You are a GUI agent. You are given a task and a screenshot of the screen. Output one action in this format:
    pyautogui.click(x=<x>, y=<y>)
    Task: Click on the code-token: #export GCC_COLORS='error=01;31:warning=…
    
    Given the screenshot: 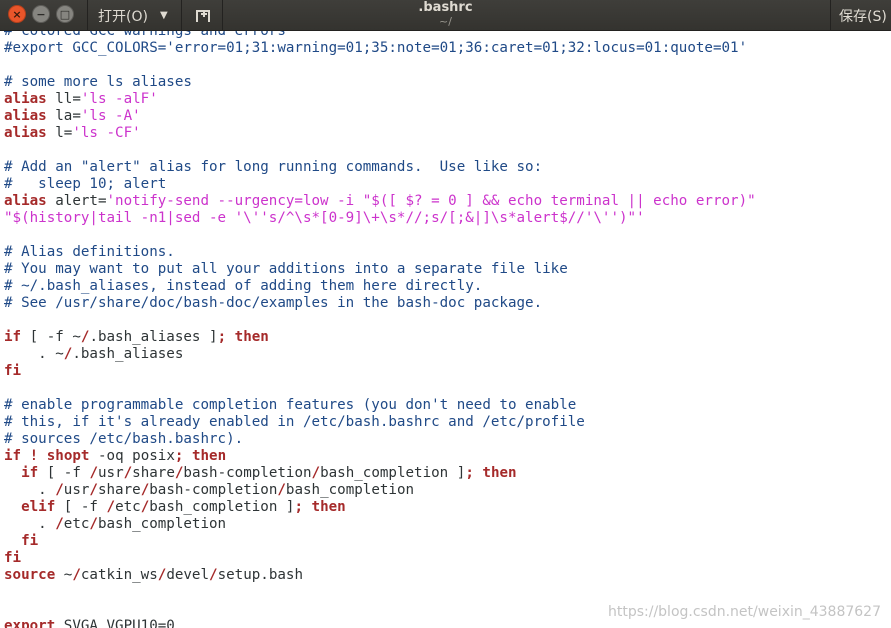 What is the action you would take?
    pyautogui.click(x=376, y=48)
    